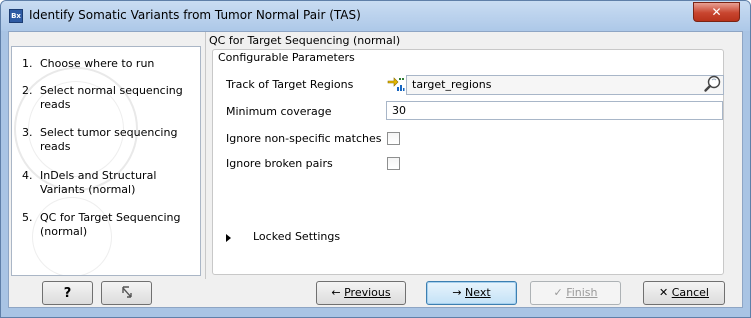  I want to click on check-icon: ✓, so click(558, 292).